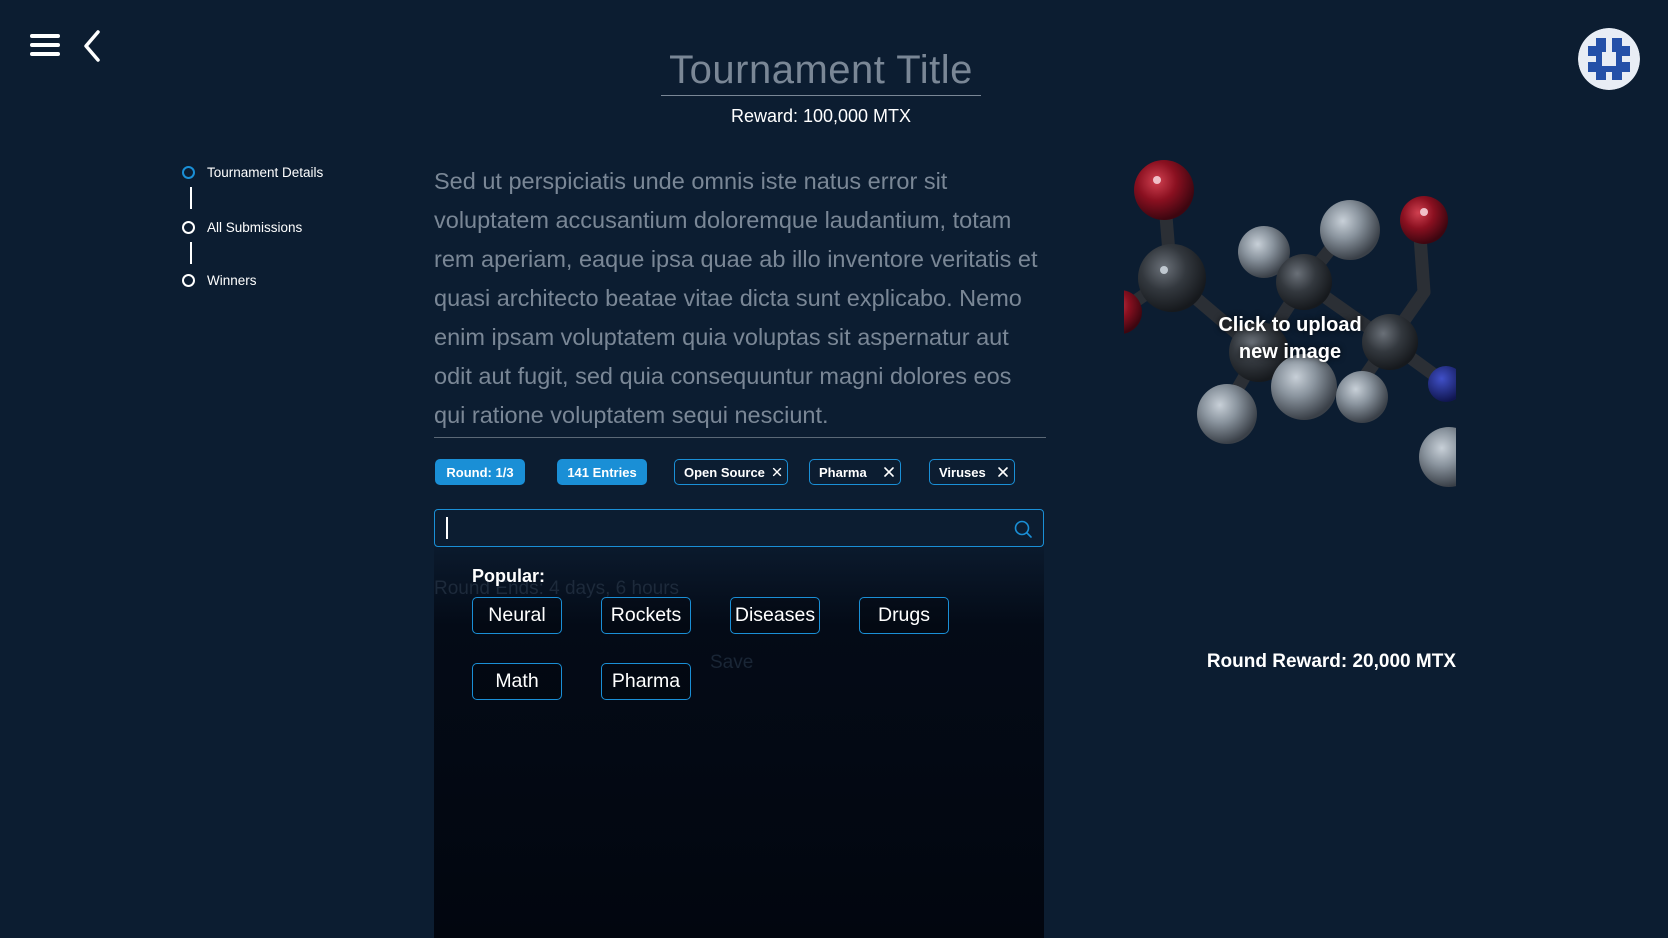 The image size is (1668, 938). I want to click on save-button: Save, so click(732, 662).